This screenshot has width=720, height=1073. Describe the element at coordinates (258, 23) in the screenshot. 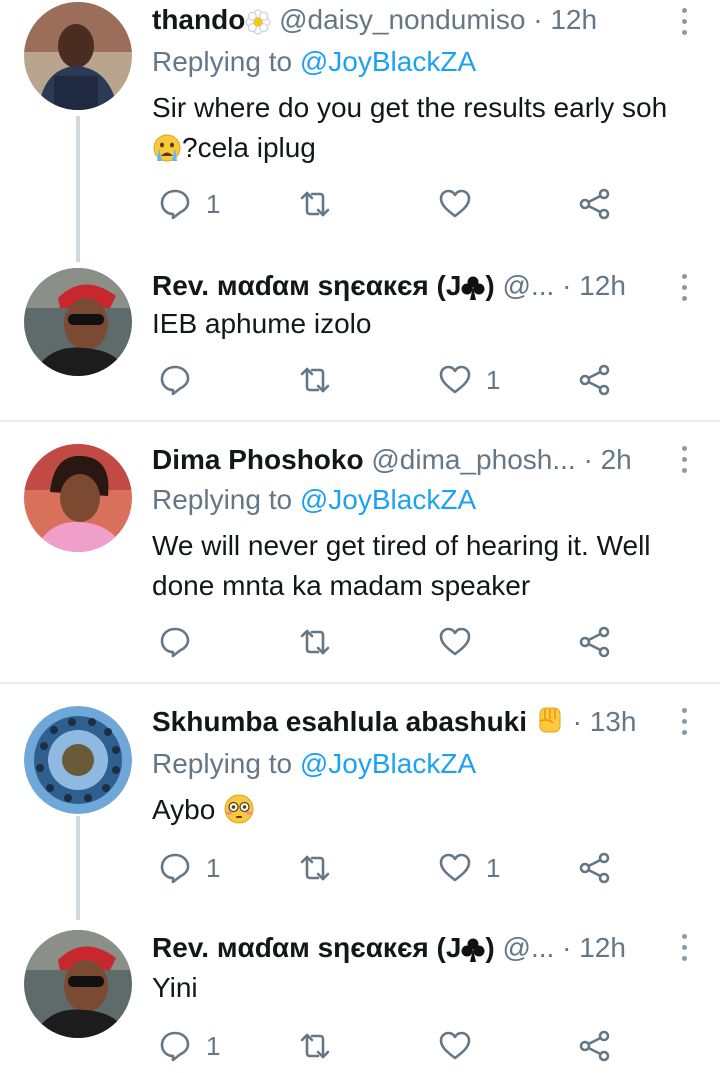

I see `daisy-icon` at that location.